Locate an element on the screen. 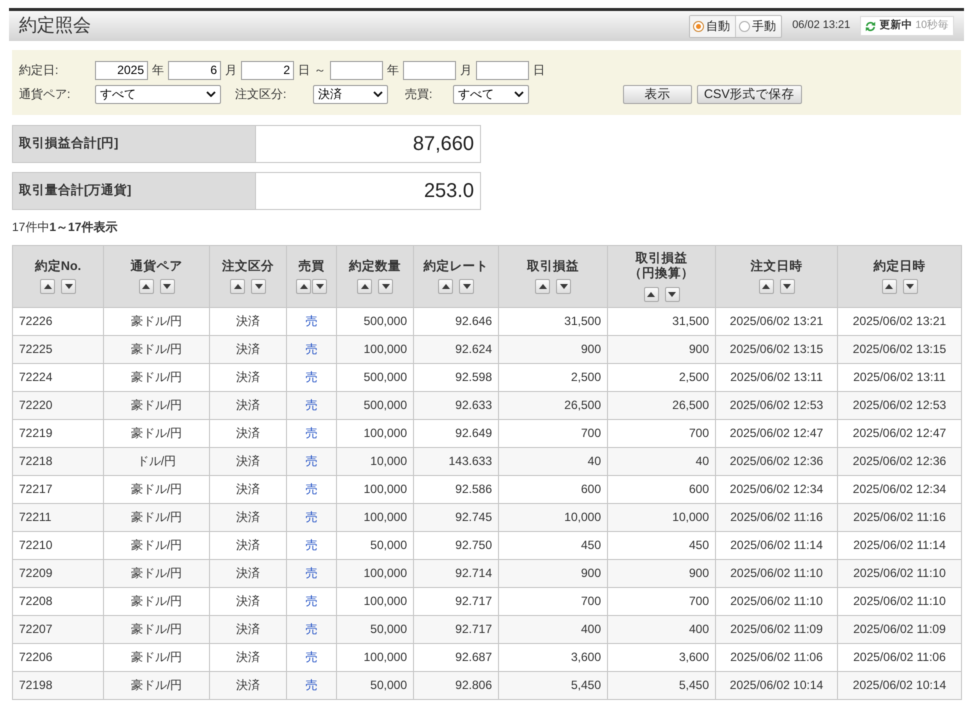 The image size is (973, 714). table-cell: 72206 is located at coordinates (58, 658).